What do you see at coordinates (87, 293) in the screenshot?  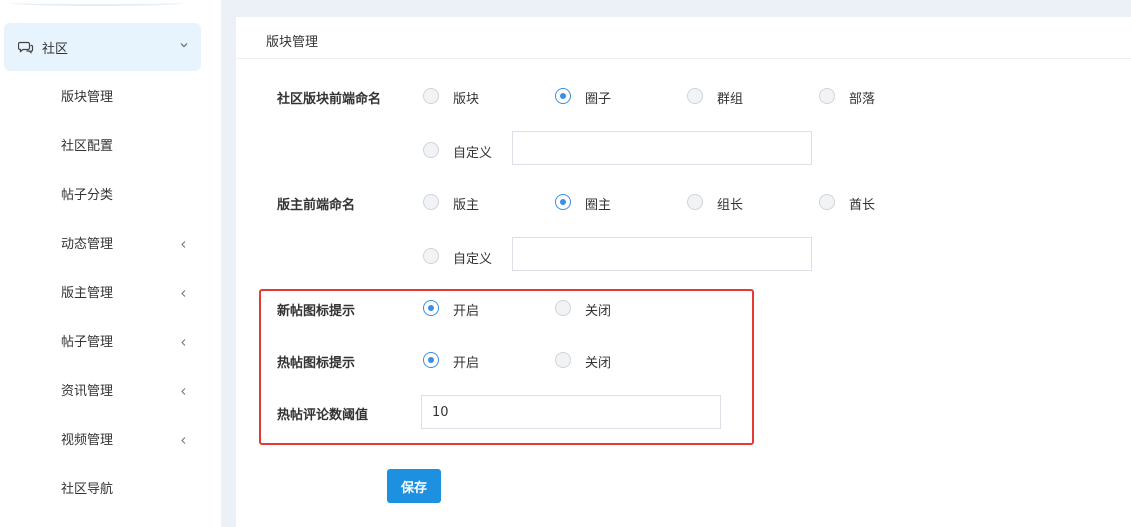 I see `sidebar-item-label: 版主管理` at bounding box center [87, 293].